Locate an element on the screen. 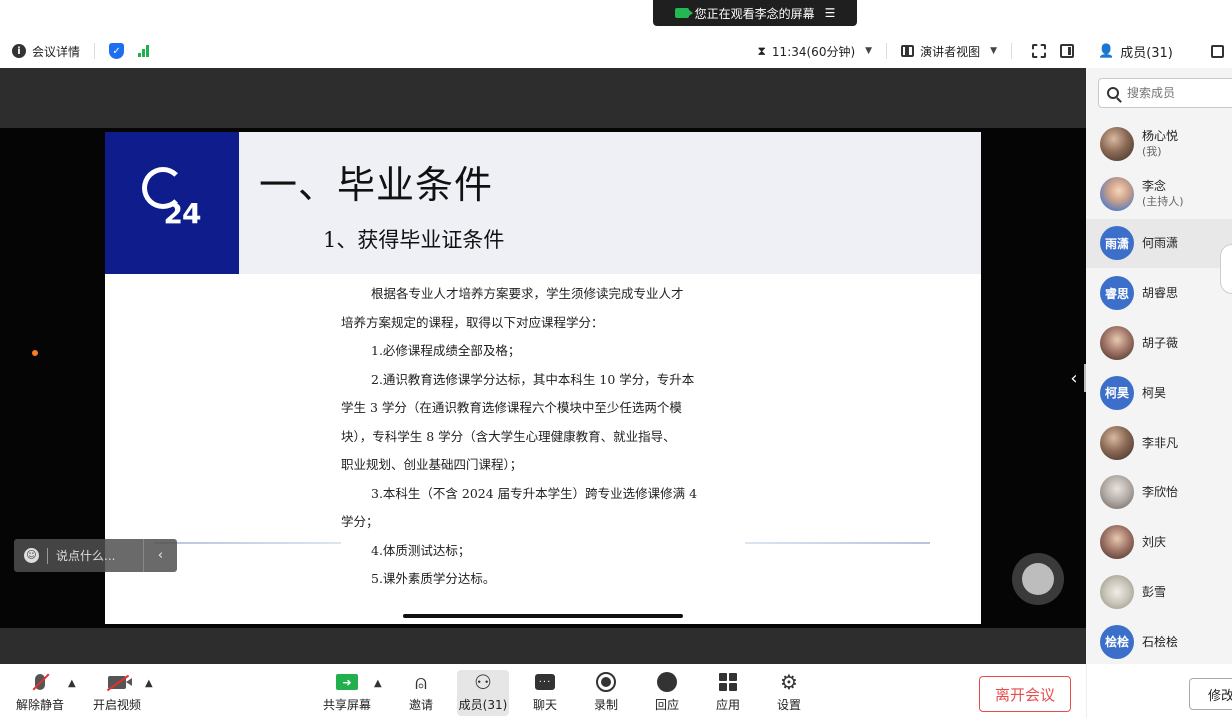 This screenshot has height=718, width=1232. slide-line: 4.体质测试达标； is located at coordinates (421, 550).